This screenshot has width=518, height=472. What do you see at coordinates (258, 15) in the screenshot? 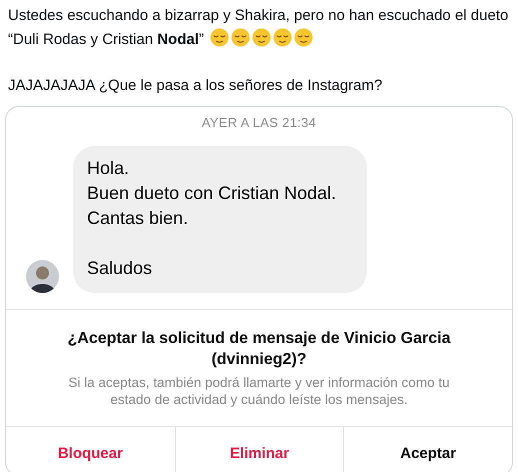
I see `tweet-text: Ustedes escuchando a bizarrap y Shakira, pero no han escuchado el dueto` at bounding box center [258, 15].